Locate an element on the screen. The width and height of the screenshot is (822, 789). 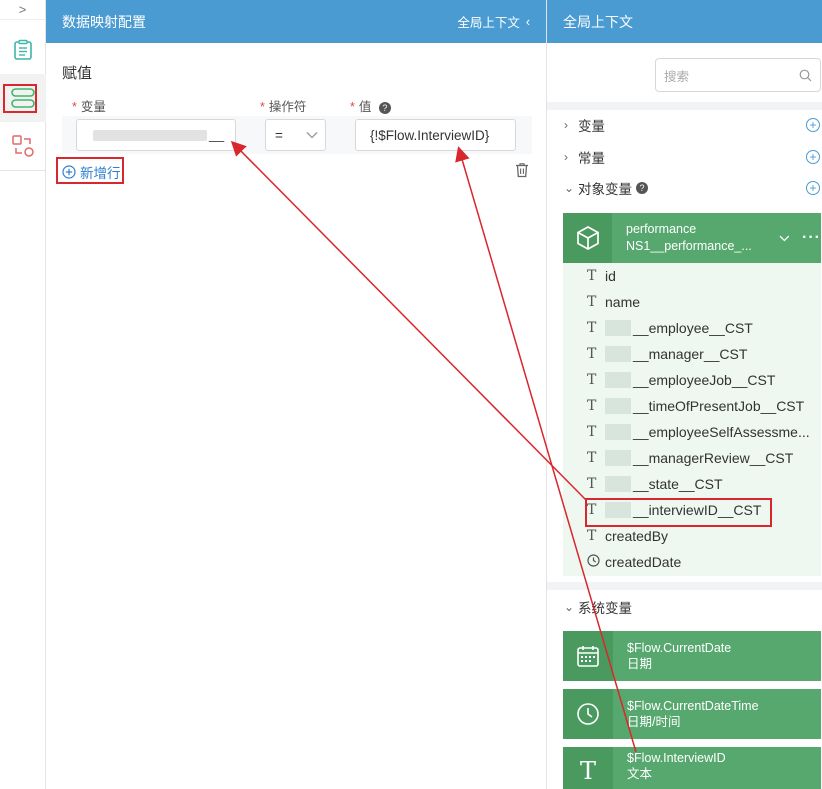
operator-select: = is located at coordinates (295, 135).